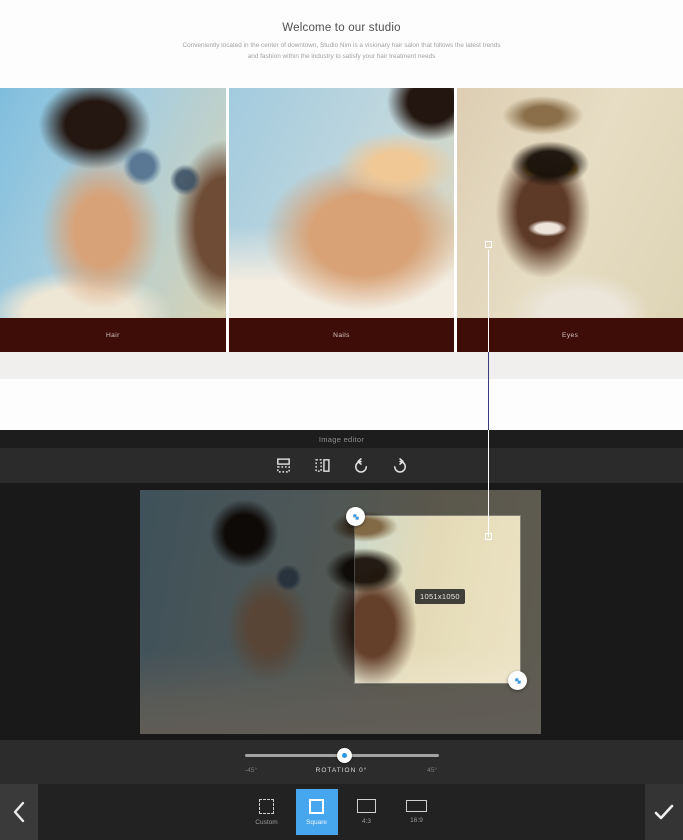 The image size is (683, 840). I want to click on connector-handle-bottom, so click(488, 536).